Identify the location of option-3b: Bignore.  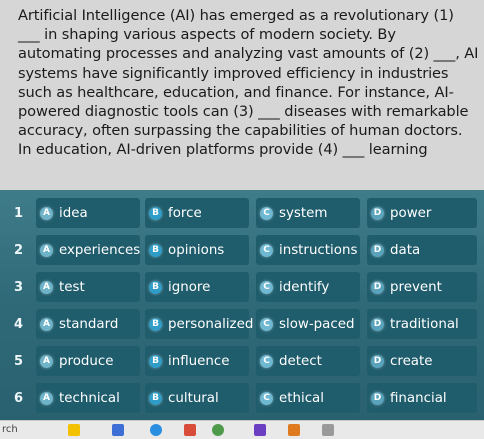
(197, 287).